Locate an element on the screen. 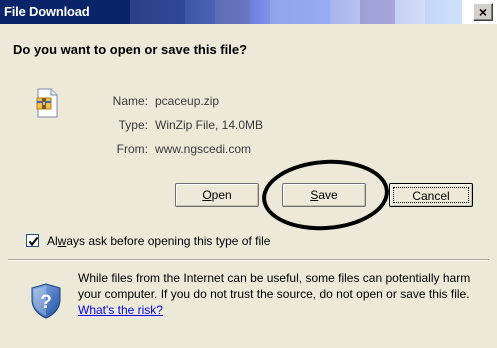 This screenshot has height=348, width=497. checkmark-icon is located at coordinates (33, 241).